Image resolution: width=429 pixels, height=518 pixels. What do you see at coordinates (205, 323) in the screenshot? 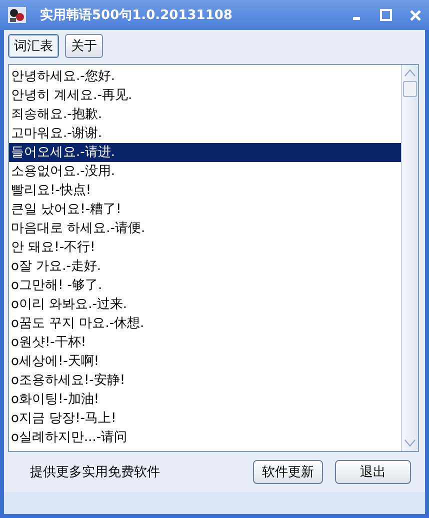
I see `list-item: o꿈도 꾸지 마요.-休想.` at bounding box center [205, 323].